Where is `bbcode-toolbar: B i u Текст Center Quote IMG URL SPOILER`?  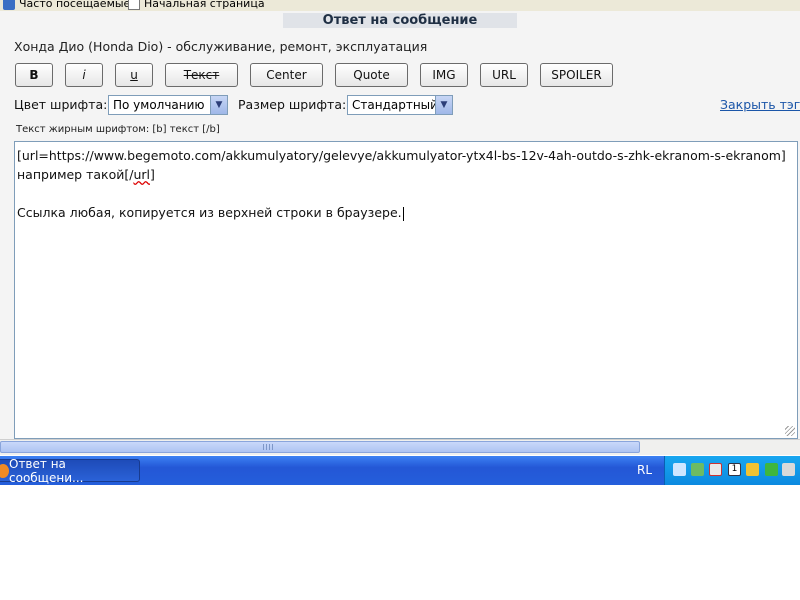 bbcode-toolbar: B i u Текст Center Quote IMG URL SPOILER is located at coordinates (400, 75).